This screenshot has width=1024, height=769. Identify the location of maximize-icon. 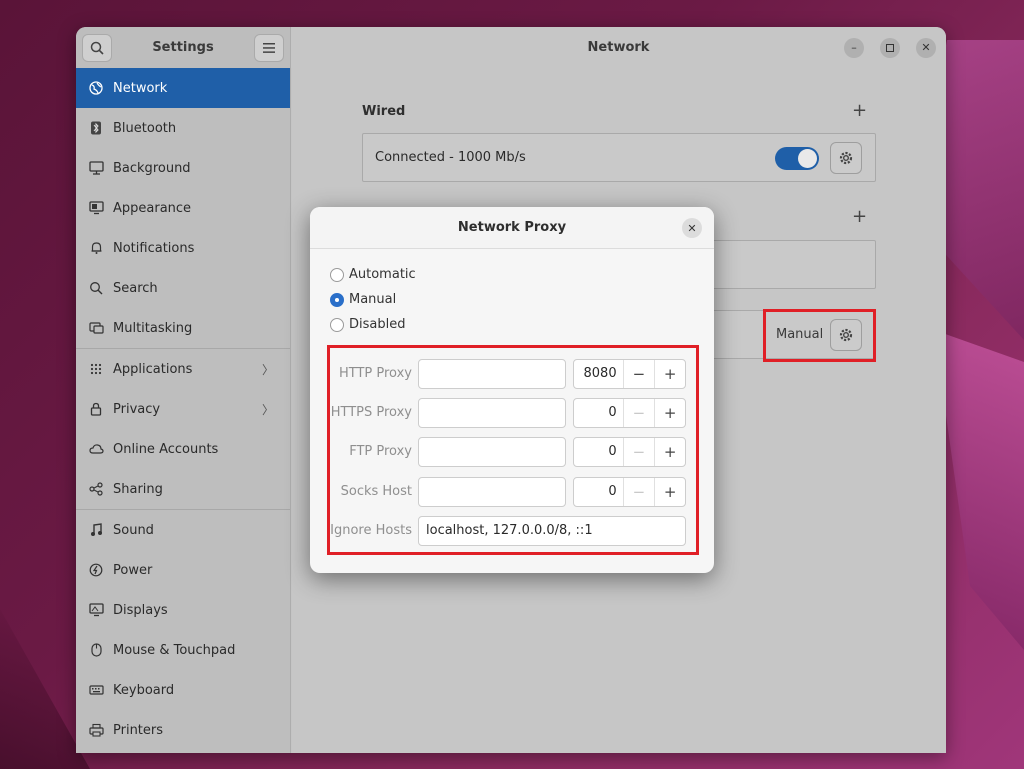
(890, 47).